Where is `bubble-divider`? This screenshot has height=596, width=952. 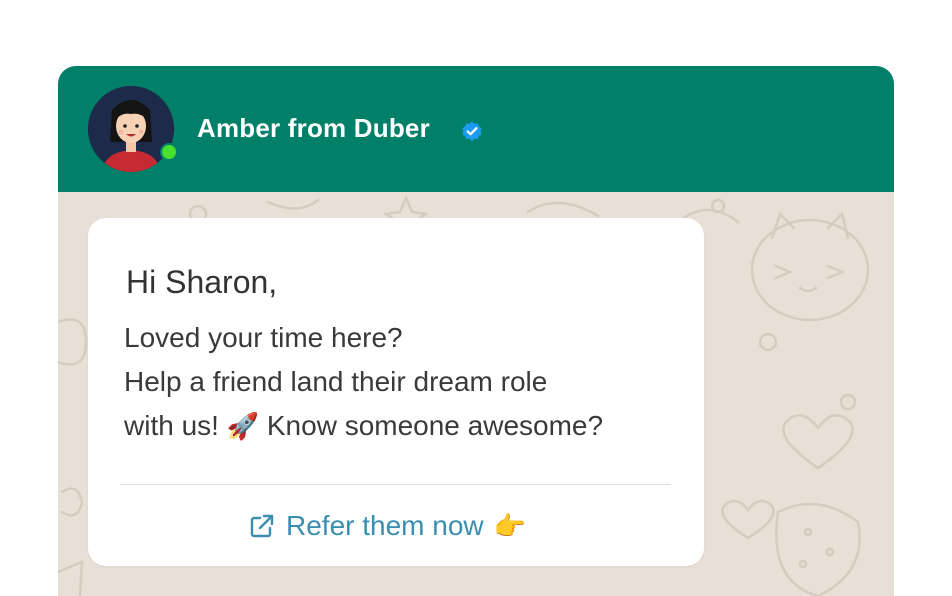 bubble-divider is located at coordinates (395, 484).